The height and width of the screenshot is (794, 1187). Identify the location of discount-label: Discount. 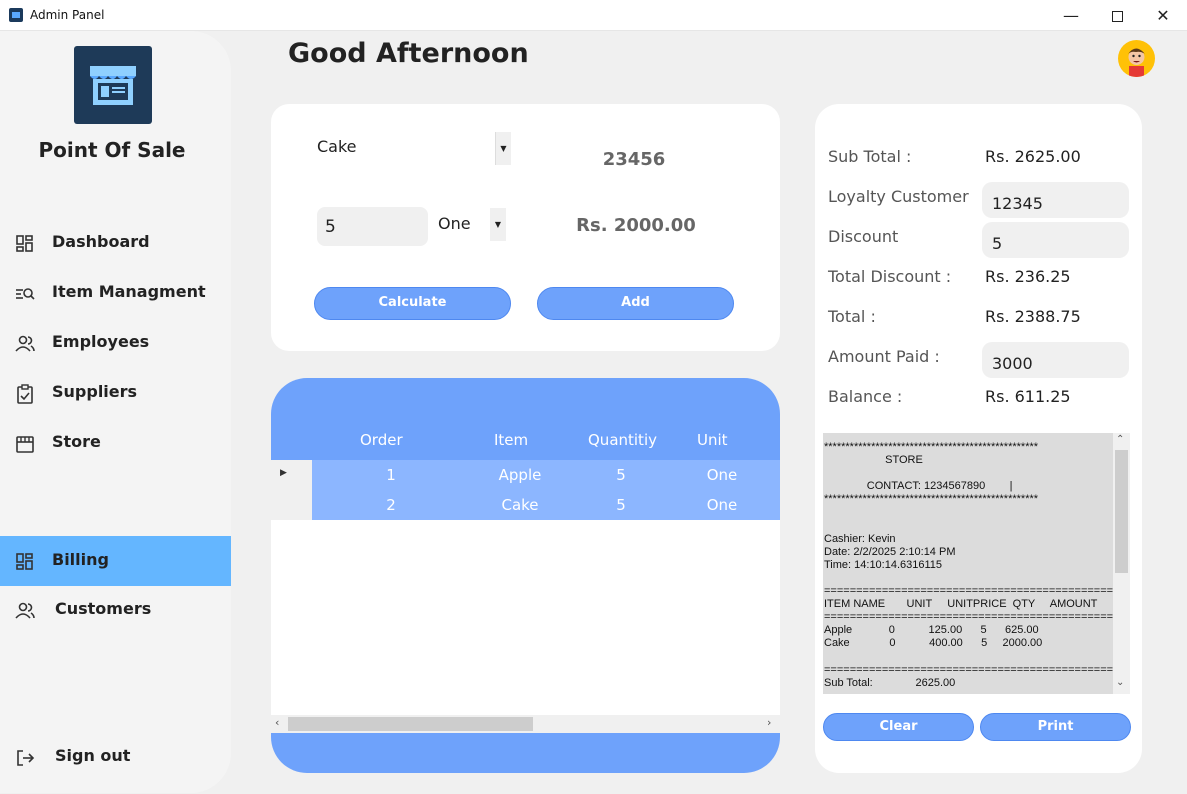
(863, 236).